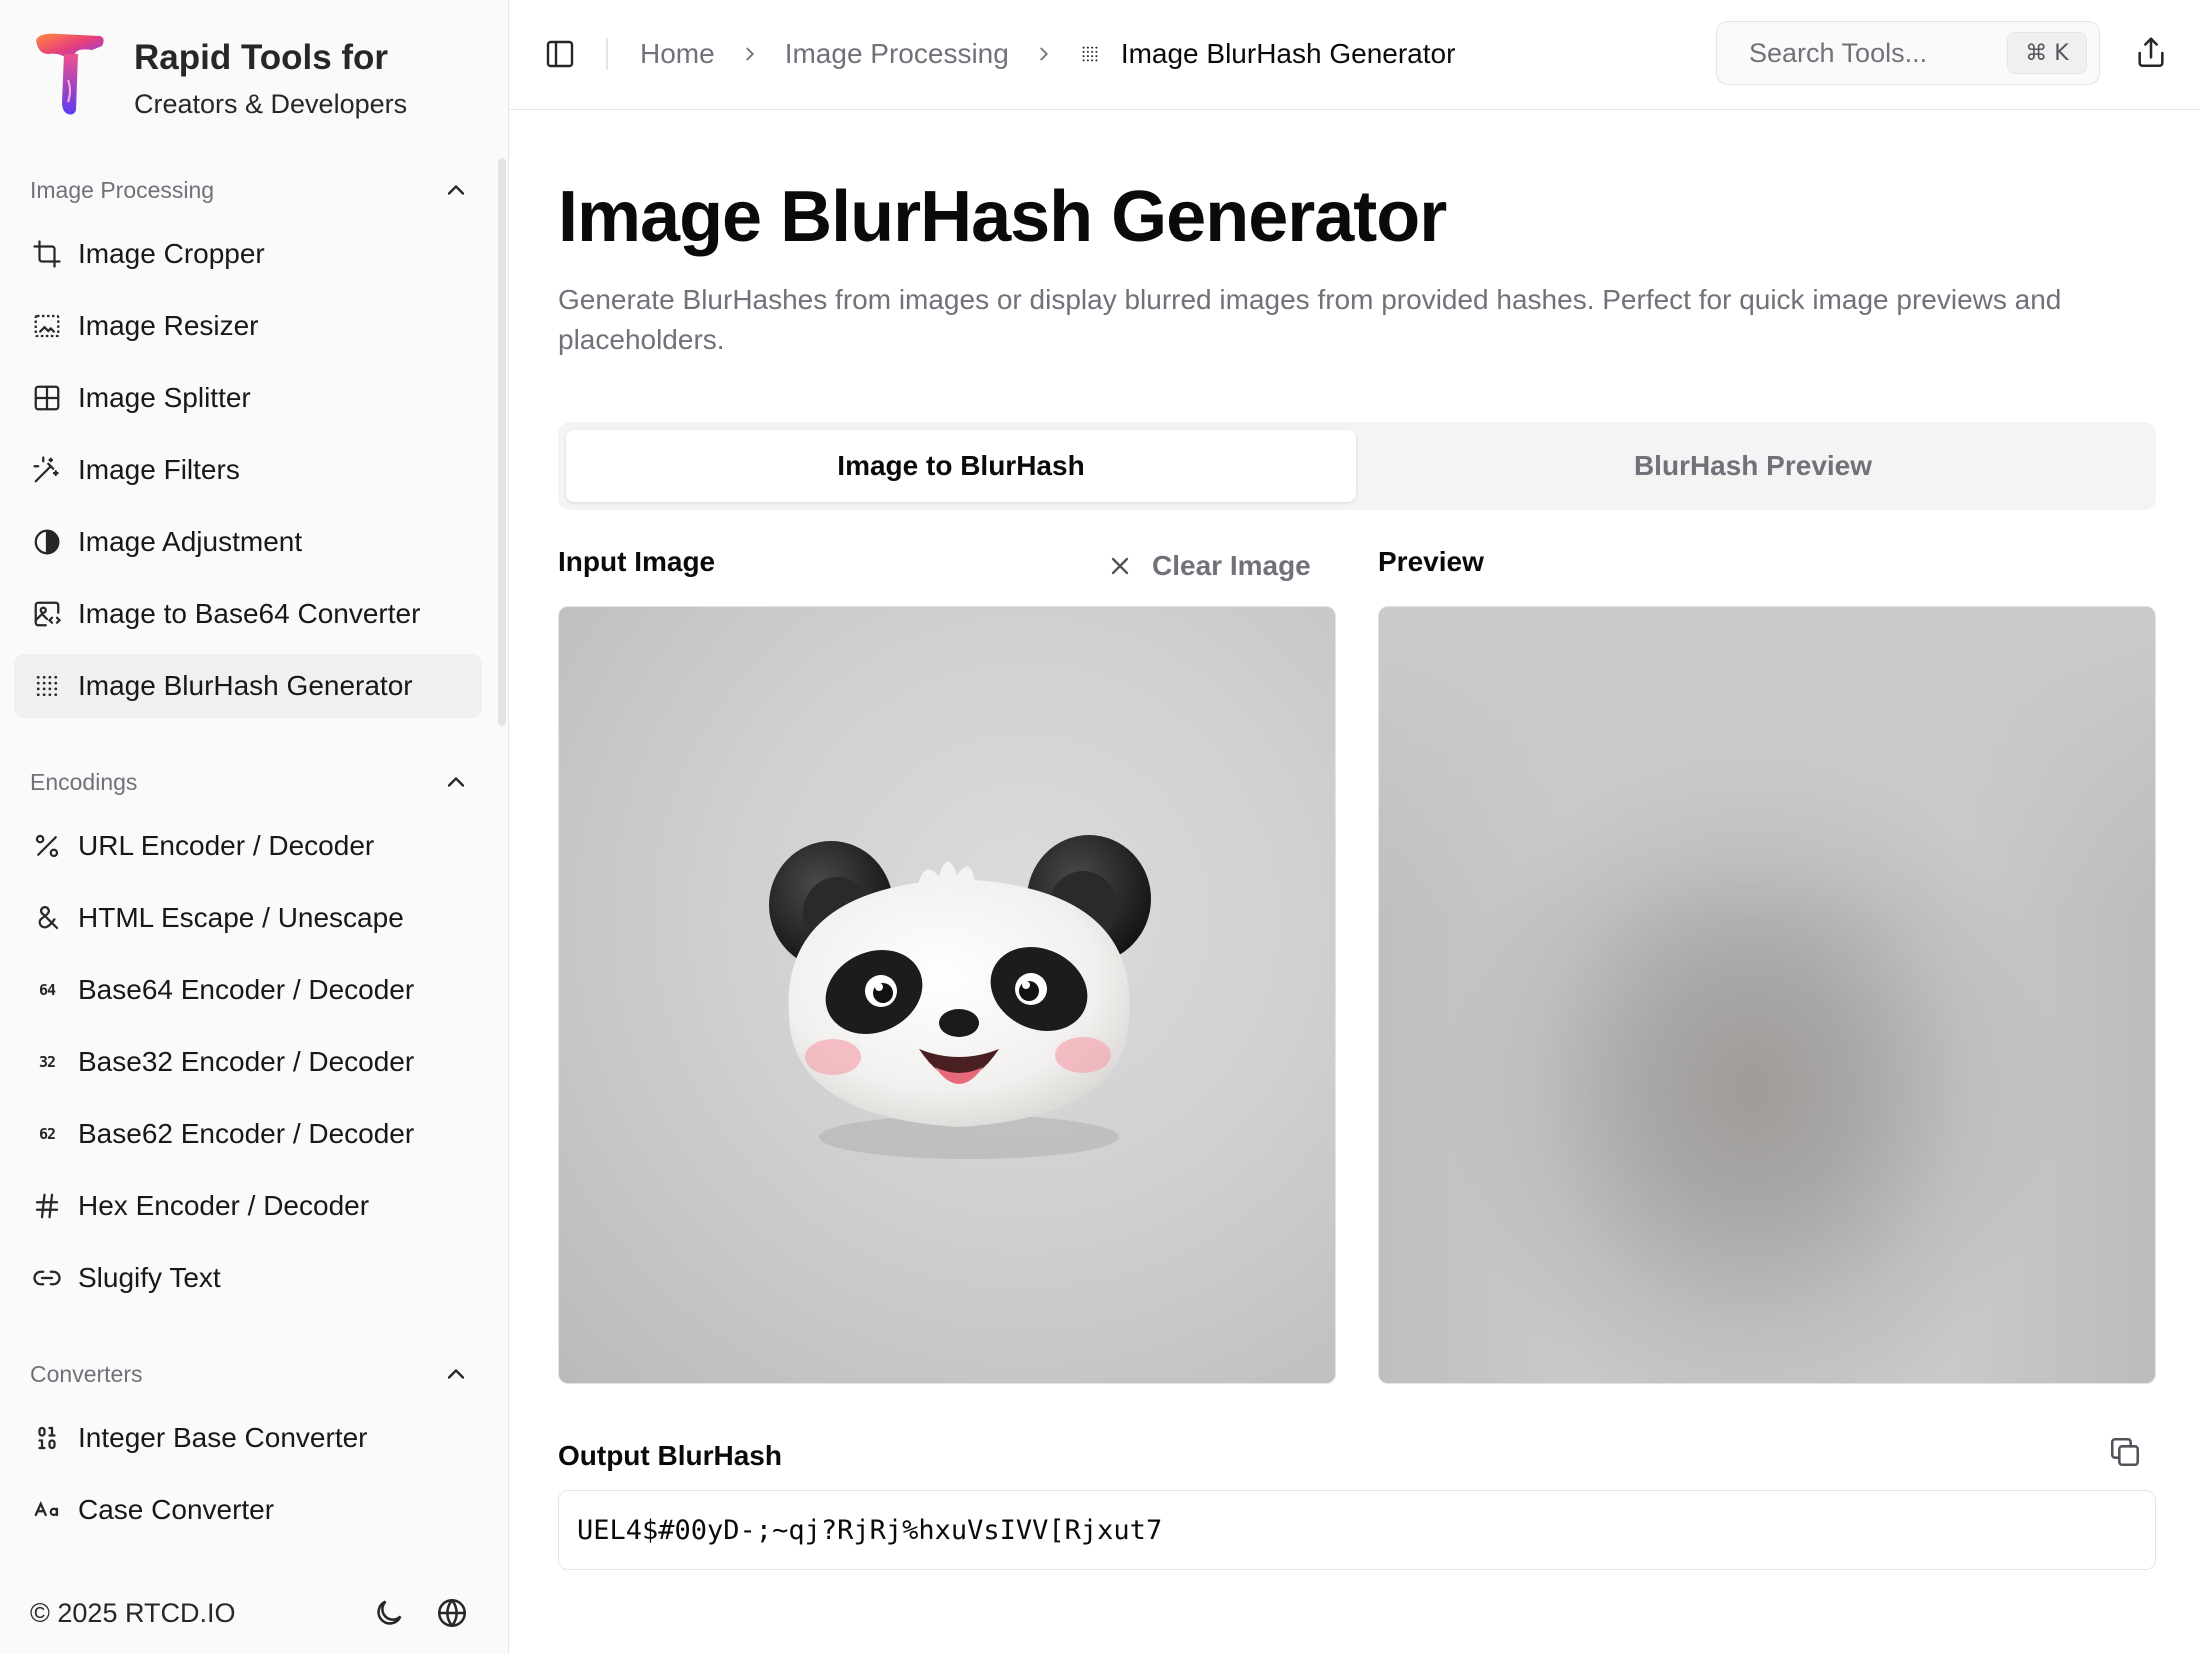  Describe the element at coordinates (47, 1438) in the screenshot. I see `binary-icon` at that location.